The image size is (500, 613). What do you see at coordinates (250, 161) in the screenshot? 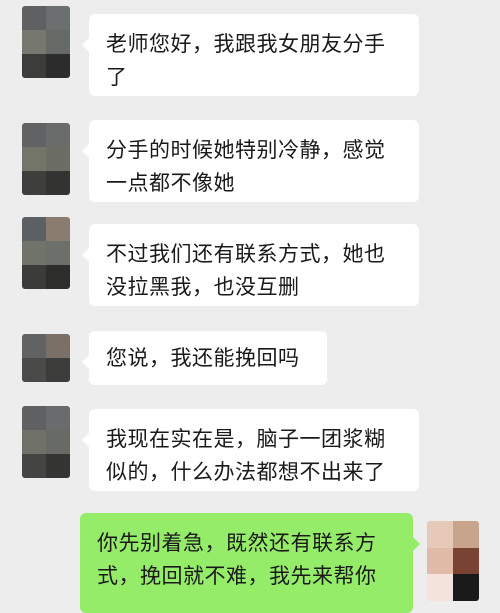
I see `message-bubble: 分手的时候她特别冷静，感觉 一点都不像她` at bounding box center [250, 161].